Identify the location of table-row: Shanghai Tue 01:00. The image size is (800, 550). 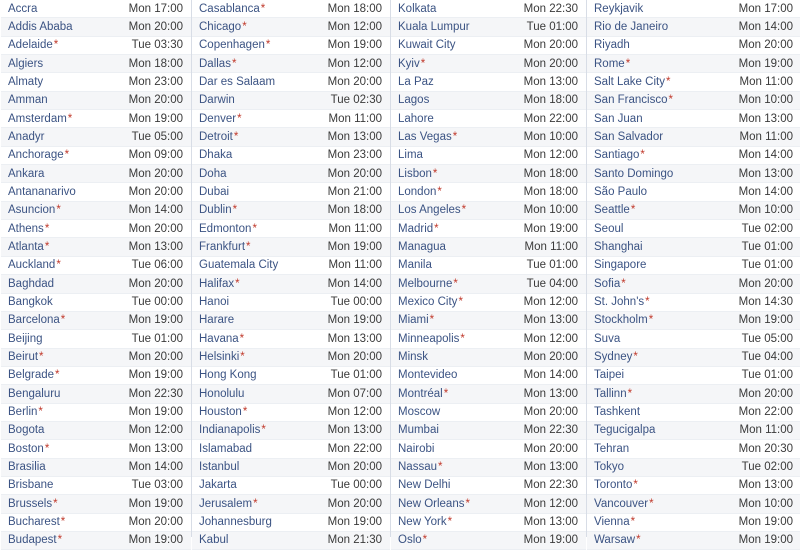
(693, 247).